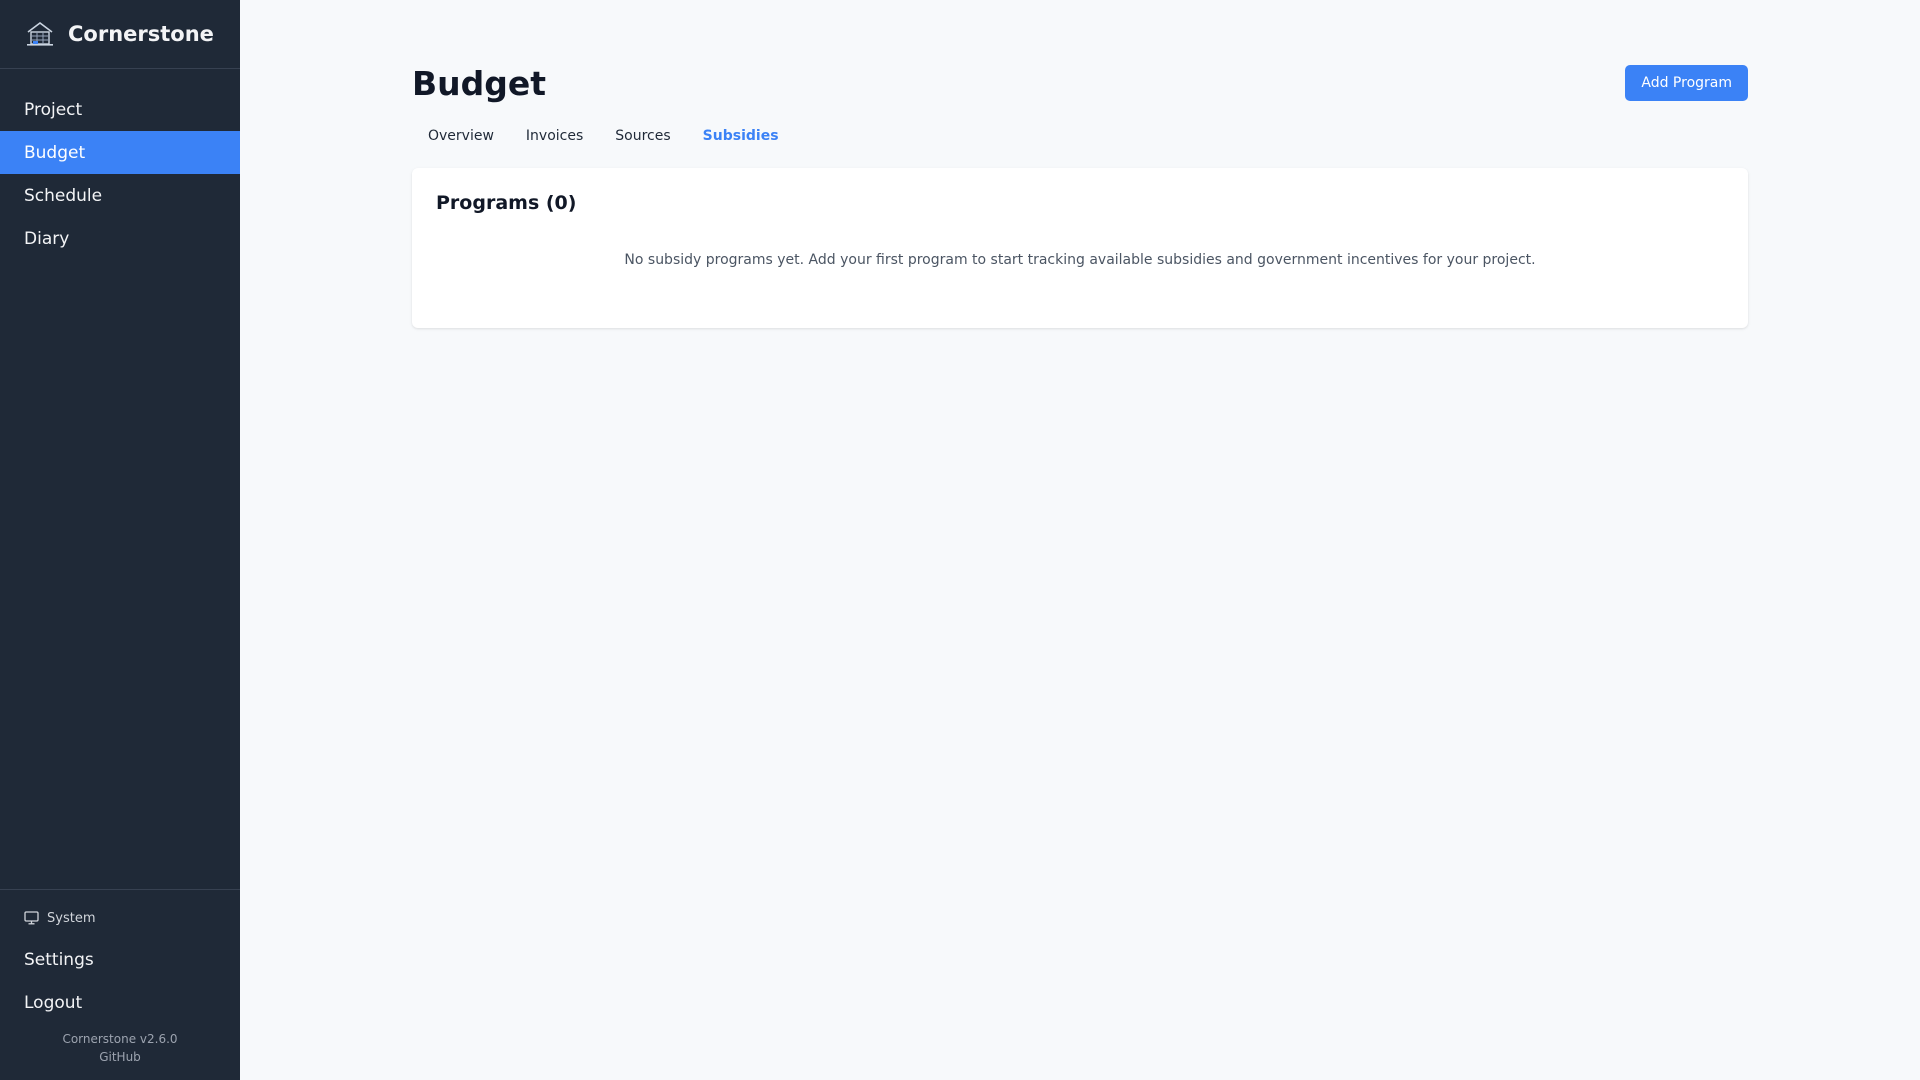 This screenshot has height=1080, width=1920. Describe the element at coordinates (120, 152) in the screenshot. I see `sidebar-item-budget: Budget` at that location.